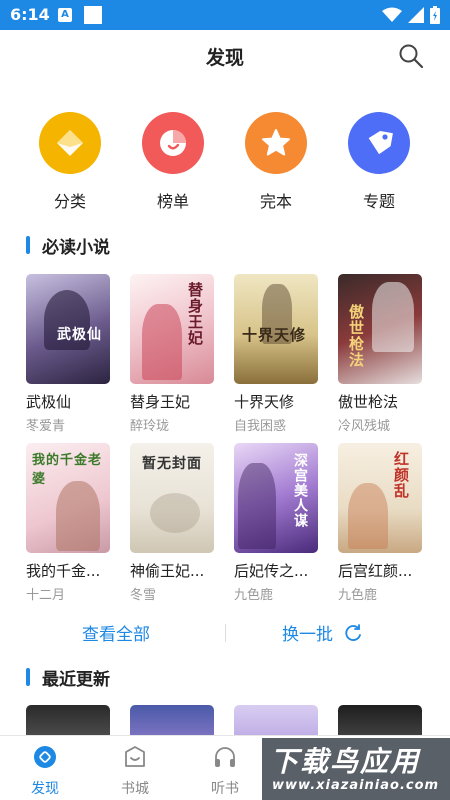 This screenshot has height=800, width=450. What do you see at coordinates (276, 143) in the screenshot?
I see `star-icon` at bounding box center [276, 143].